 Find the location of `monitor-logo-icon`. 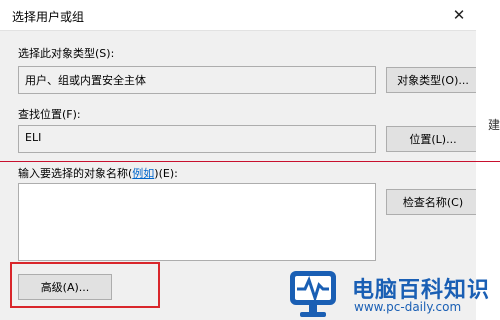

monitor-logo-icon is located at coordinates (313, 294).